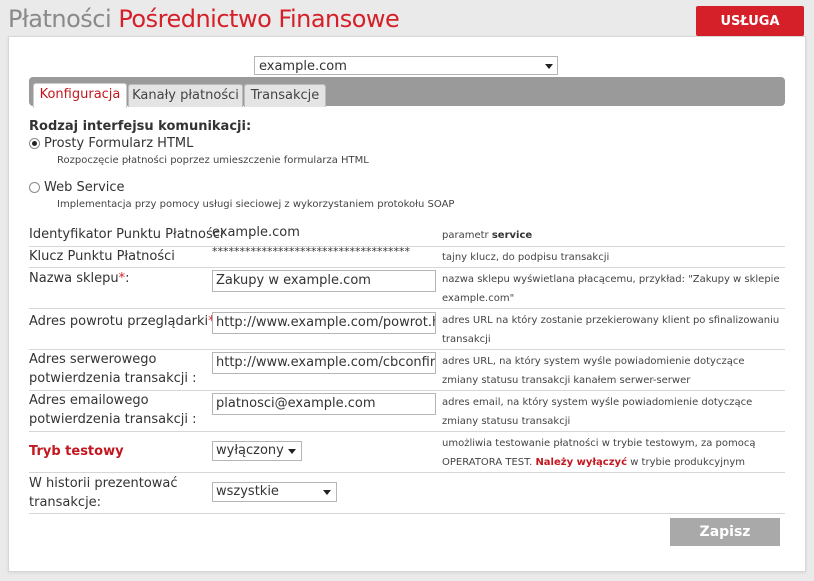  I want to click on return-url-input: http://www.example.com/powrot.html, so click(324, 323).